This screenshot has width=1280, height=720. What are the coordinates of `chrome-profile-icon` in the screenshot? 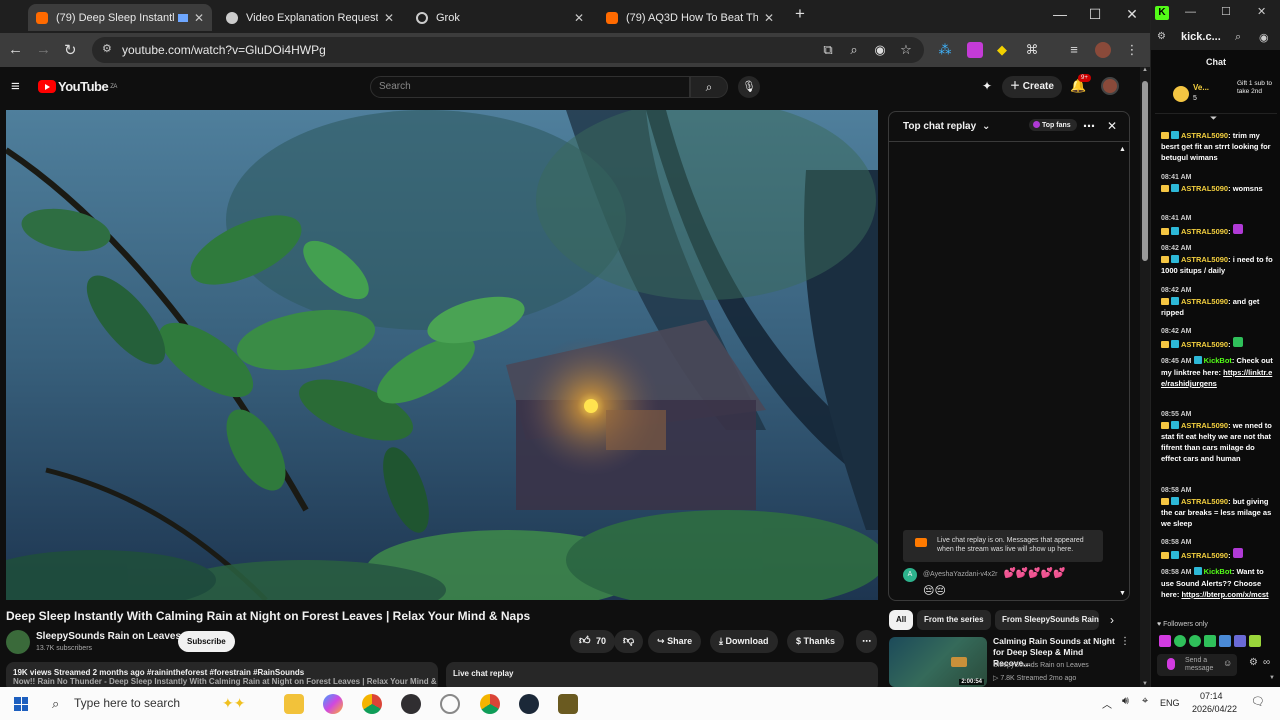 It's located at (490, 704).